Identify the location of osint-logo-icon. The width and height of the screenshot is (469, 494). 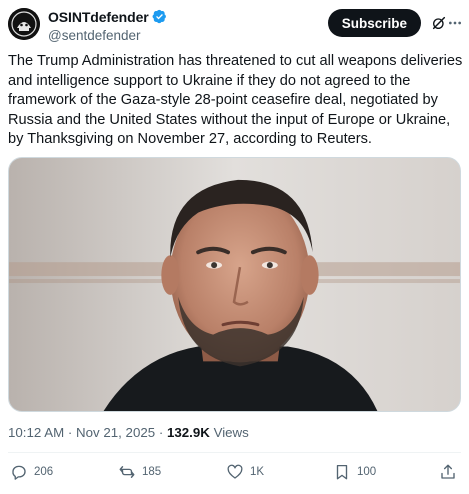
(24, 24).